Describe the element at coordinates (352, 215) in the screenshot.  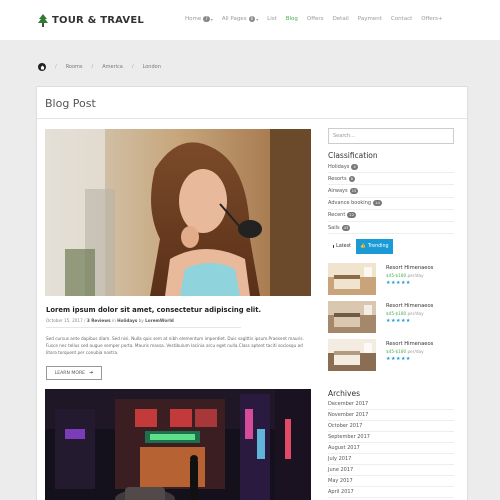
I see `count-badge: 22` at that location.